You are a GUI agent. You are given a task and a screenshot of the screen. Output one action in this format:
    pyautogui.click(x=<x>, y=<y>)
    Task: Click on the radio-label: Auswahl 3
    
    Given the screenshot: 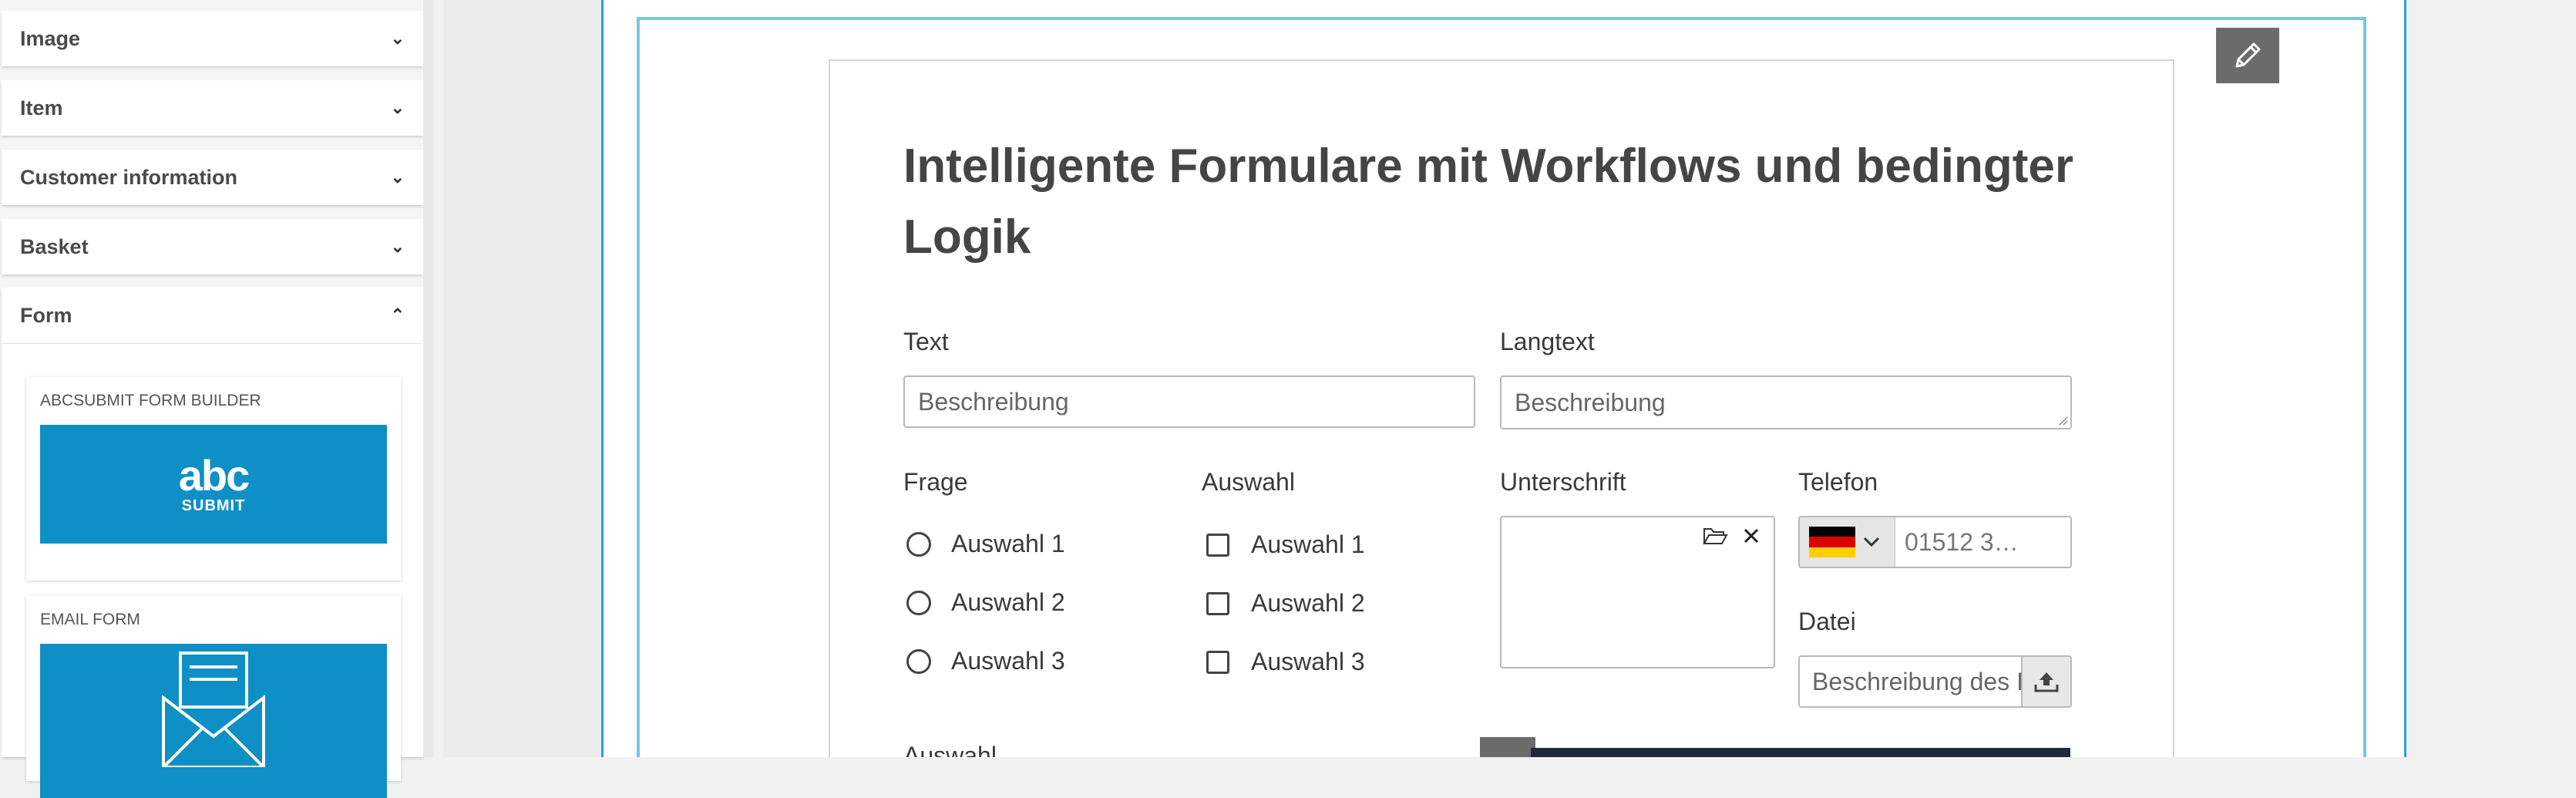 What is the action you would take?
    pyautogui.click(x=1008, y=661)
    